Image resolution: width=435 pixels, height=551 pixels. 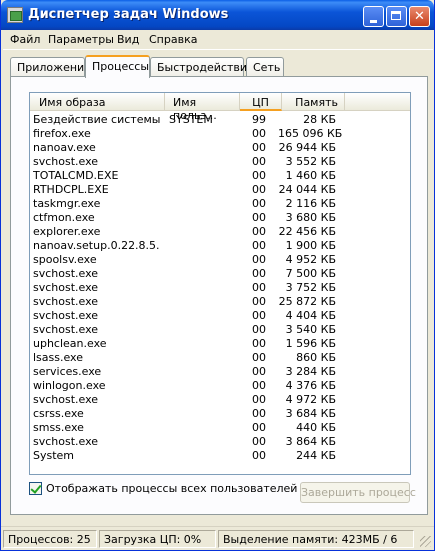 What do you see at coordinates (259, 119) in the screenshot?
I see `process-cpu: 99` at bounding box center [259, 119].